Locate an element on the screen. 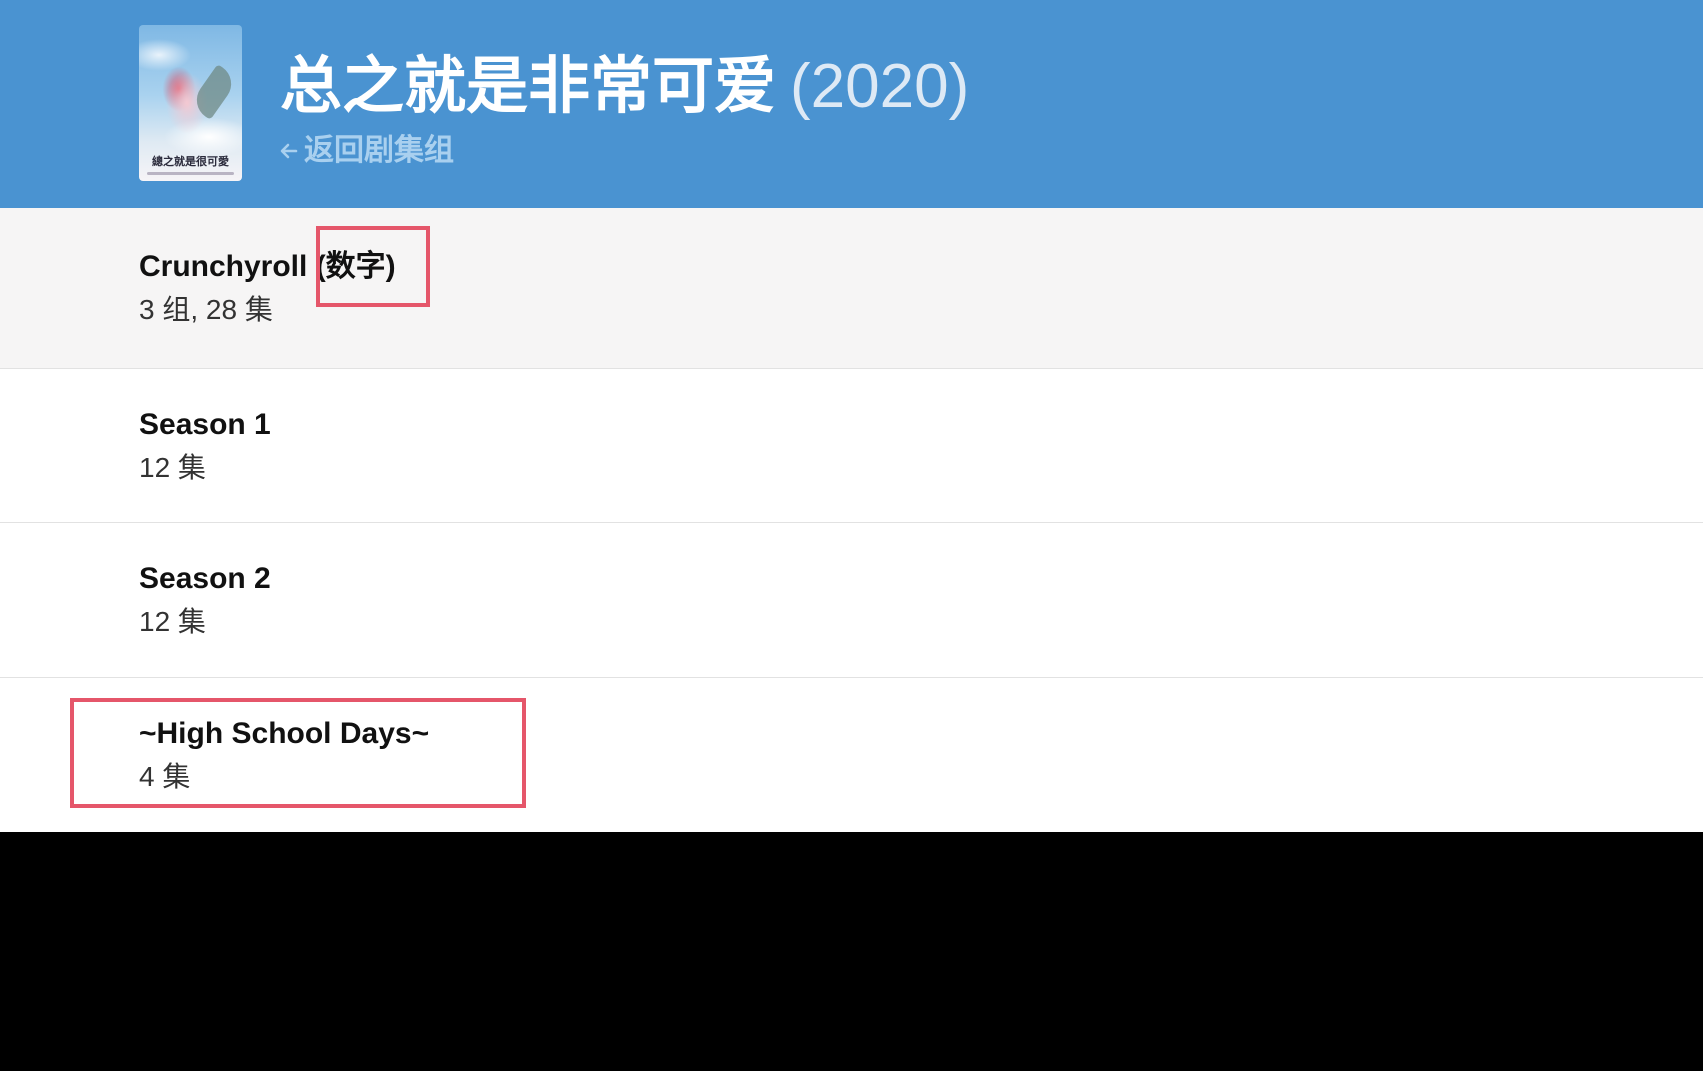  back-link-label: 返回剧集组 is located at coordinates (379, 150).